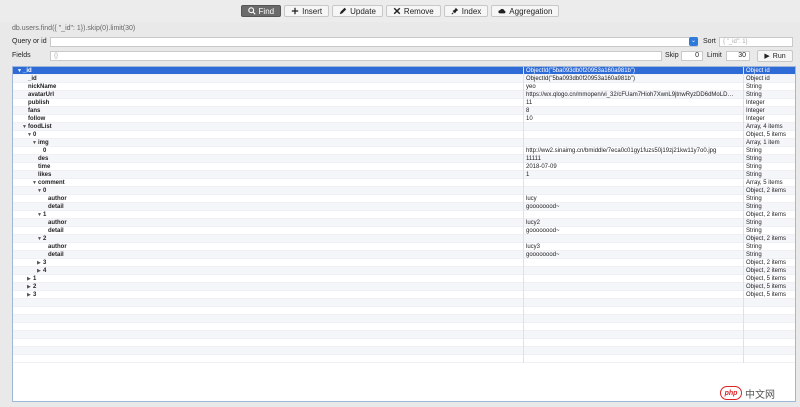  What do you see at coordinates (693, 41) in the screenshot?
I see `query-dropdown-button: ⌄` at bounding box center [693, 41].